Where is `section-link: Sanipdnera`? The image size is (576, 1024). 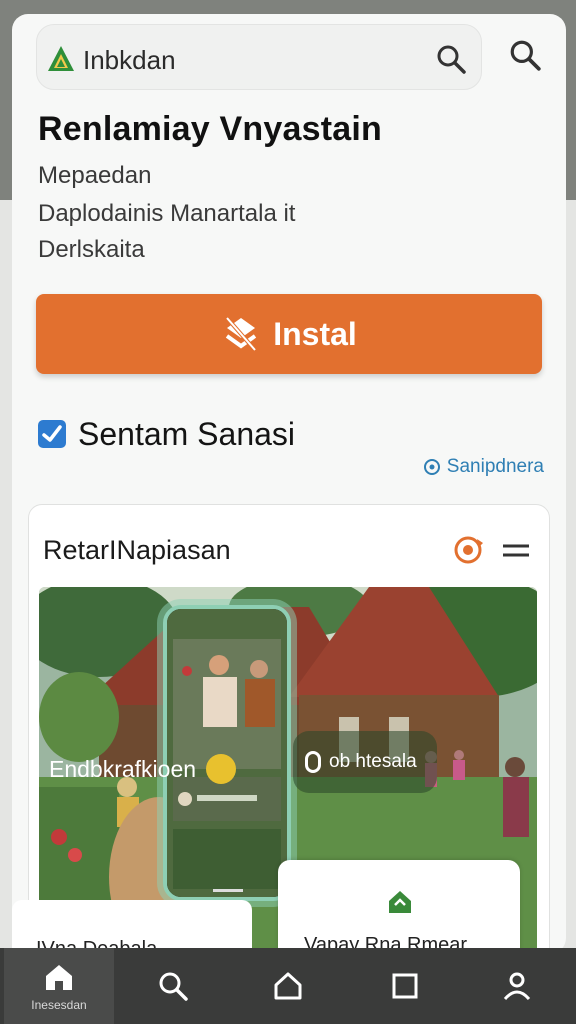
section-link: Sanipdnera is located at coordinates (483, 467).